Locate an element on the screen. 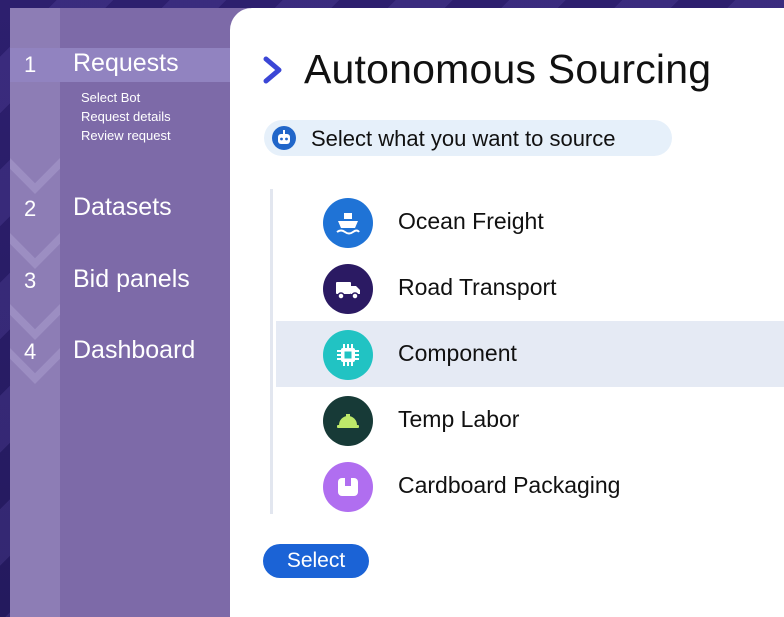 This screenshot has height=617, width=784. option-cardboard-packaging: Cardboard Packaging is located at coordinates (530, 486).